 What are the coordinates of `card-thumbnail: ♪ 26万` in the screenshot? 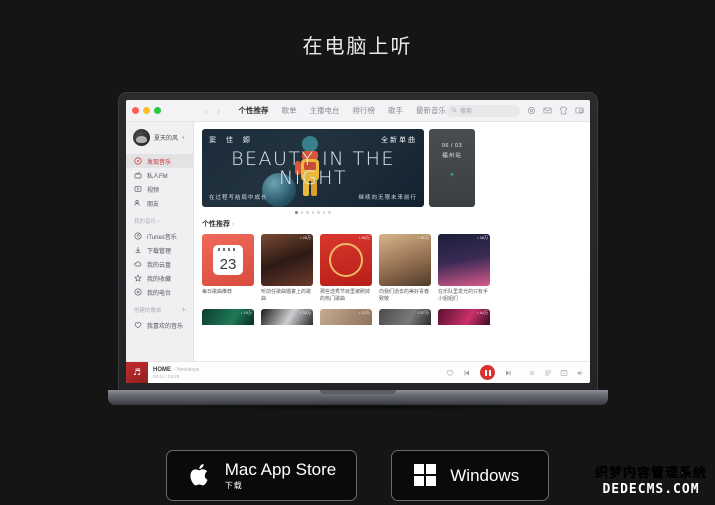 It's located at (287, 259).